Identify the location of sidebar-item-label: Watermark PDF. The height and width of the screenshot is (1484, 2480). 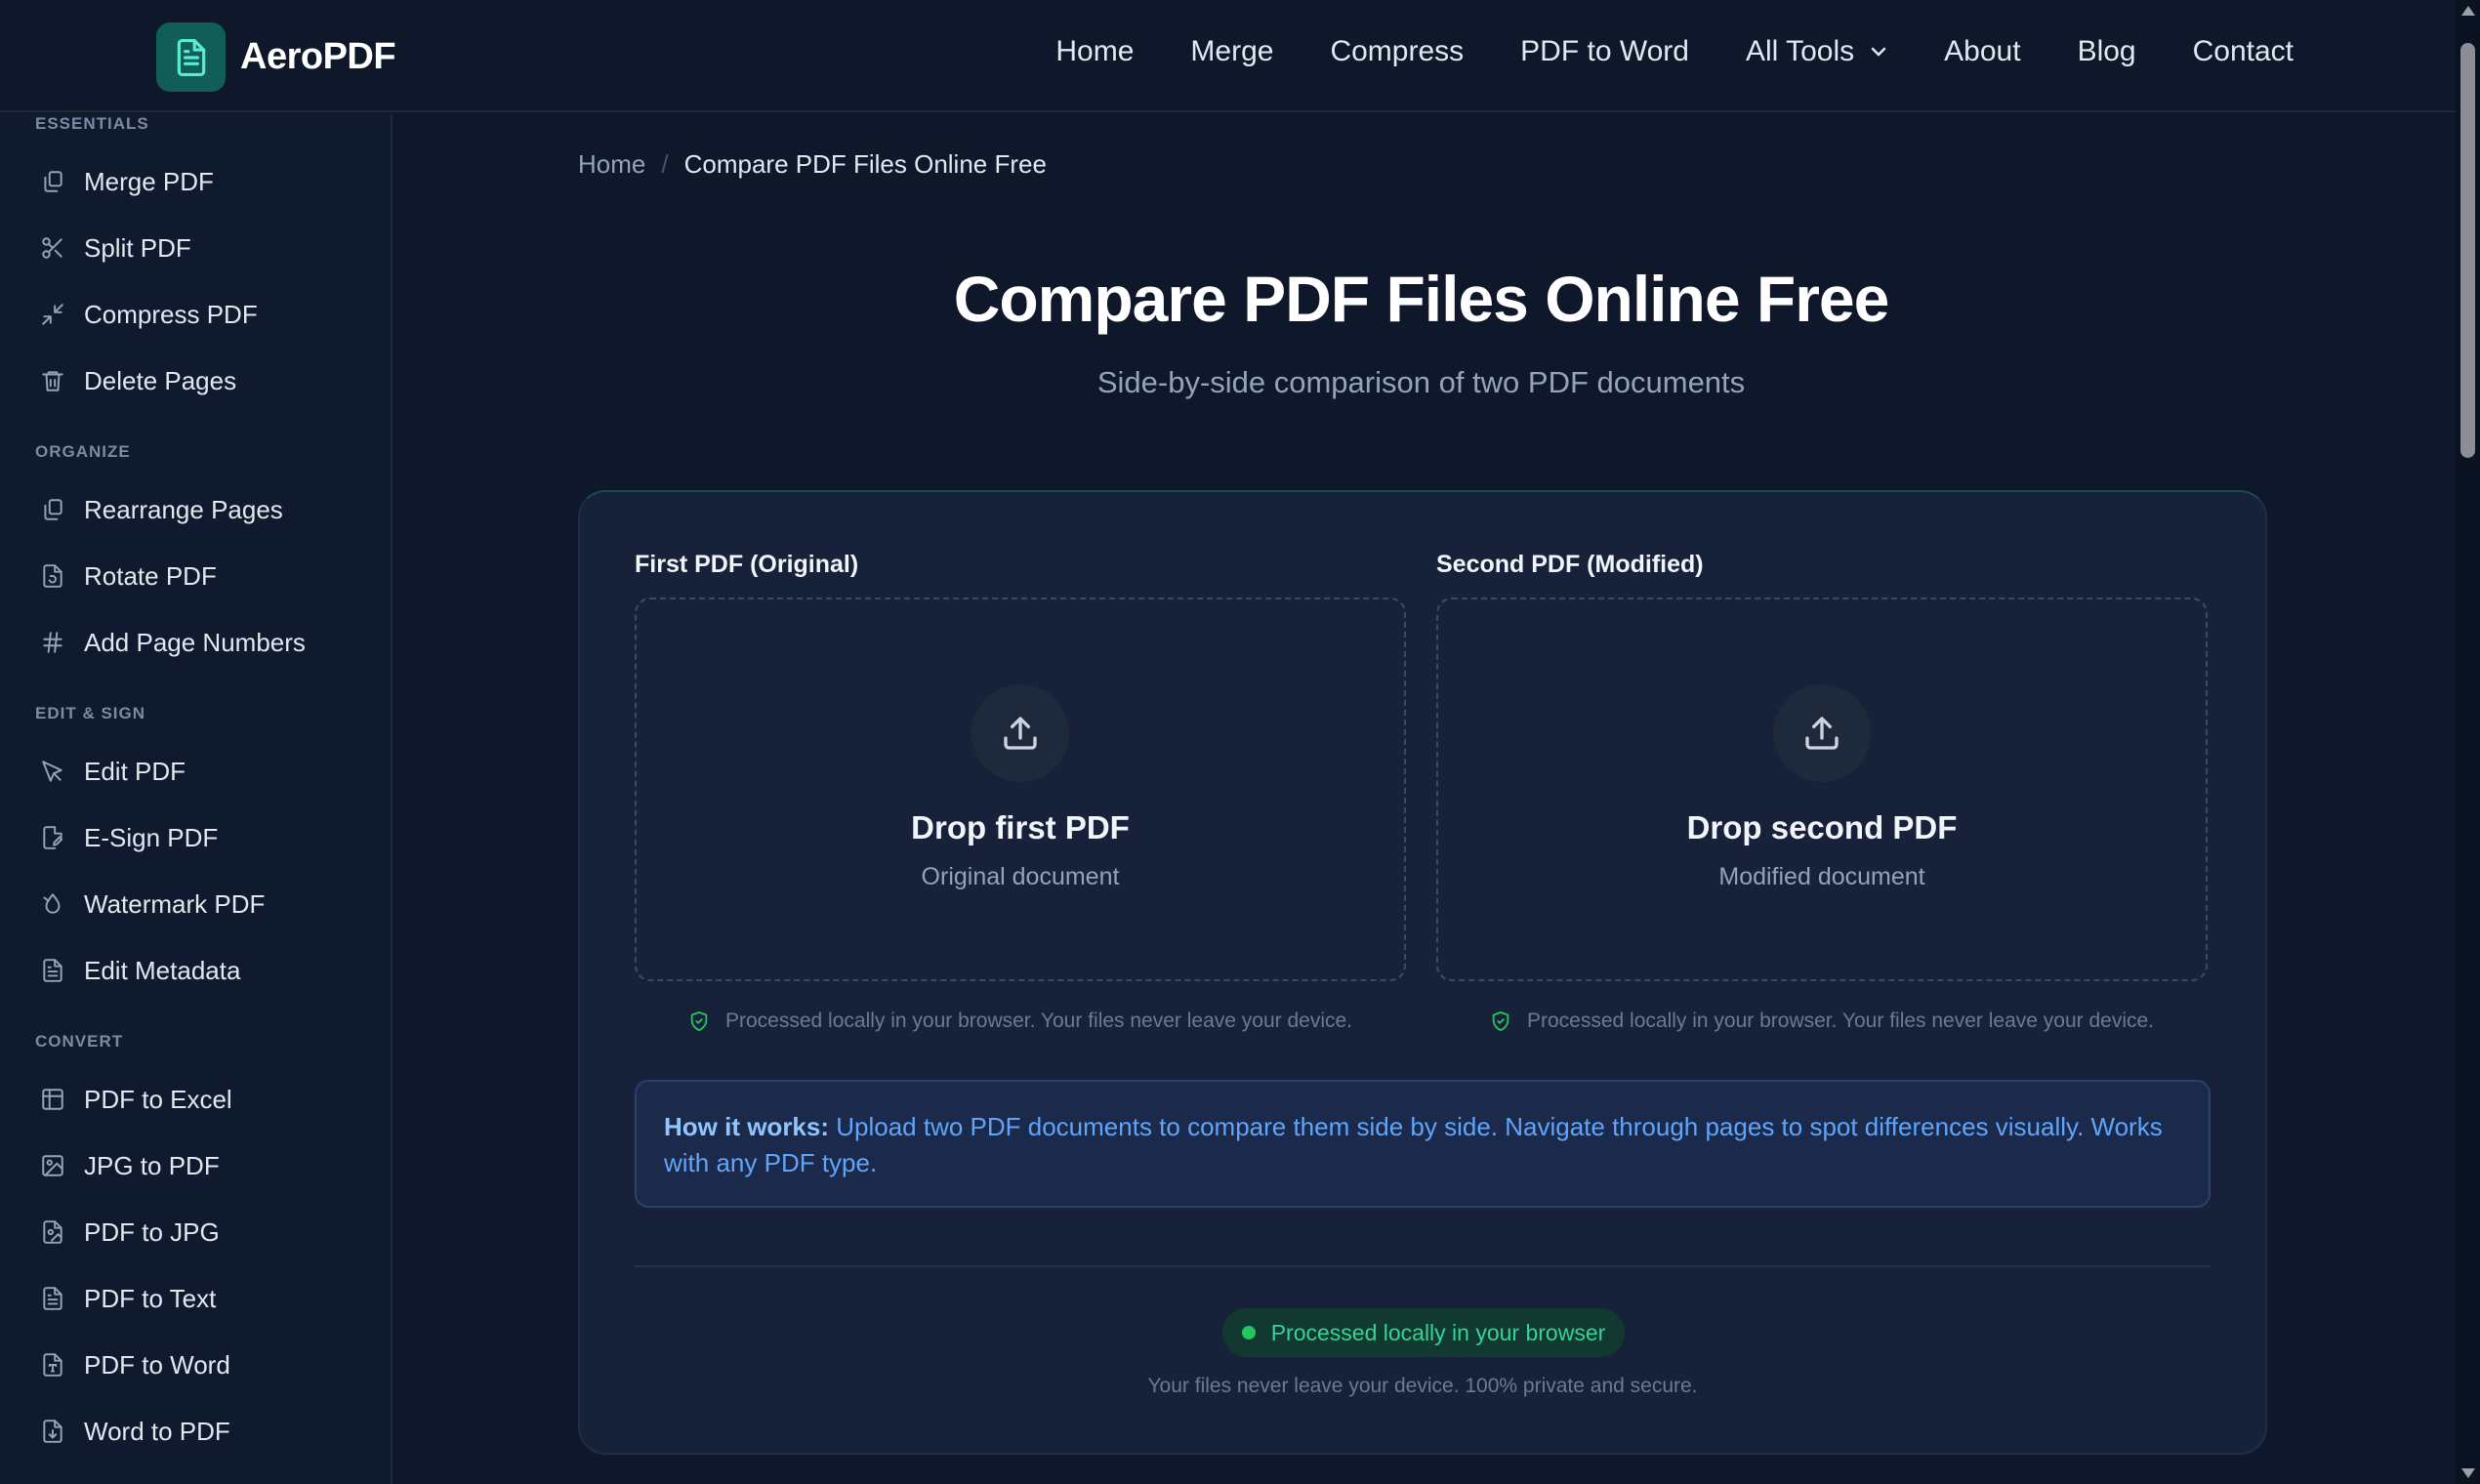
(175, 904).